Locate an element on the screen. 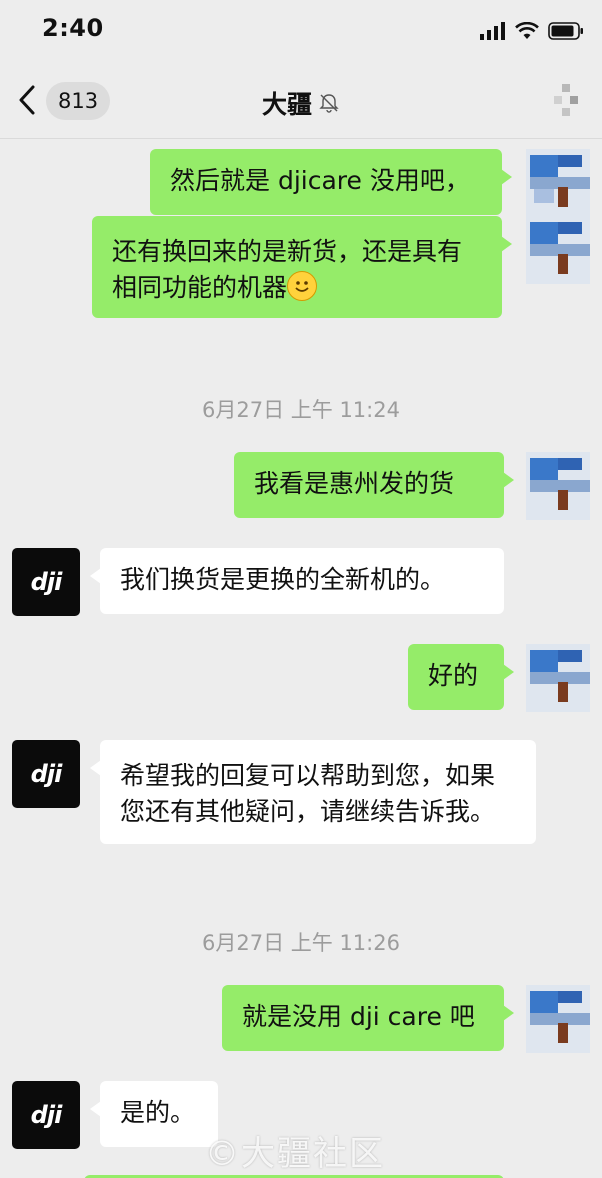 The width and height of the screenshot is (602, 1178). wifi-icon is located at coordinates (527, 30).